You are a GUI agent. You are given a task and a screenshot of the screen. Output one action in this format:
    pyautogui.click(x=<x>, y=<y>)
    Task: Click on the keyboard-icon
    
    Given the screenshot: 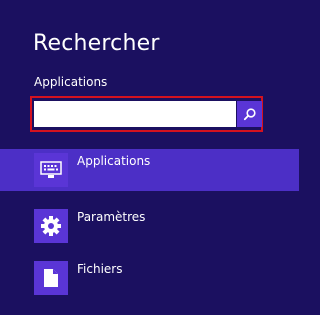 What is the action you would take?
    pyautogui.click(x=51, y=170)
    